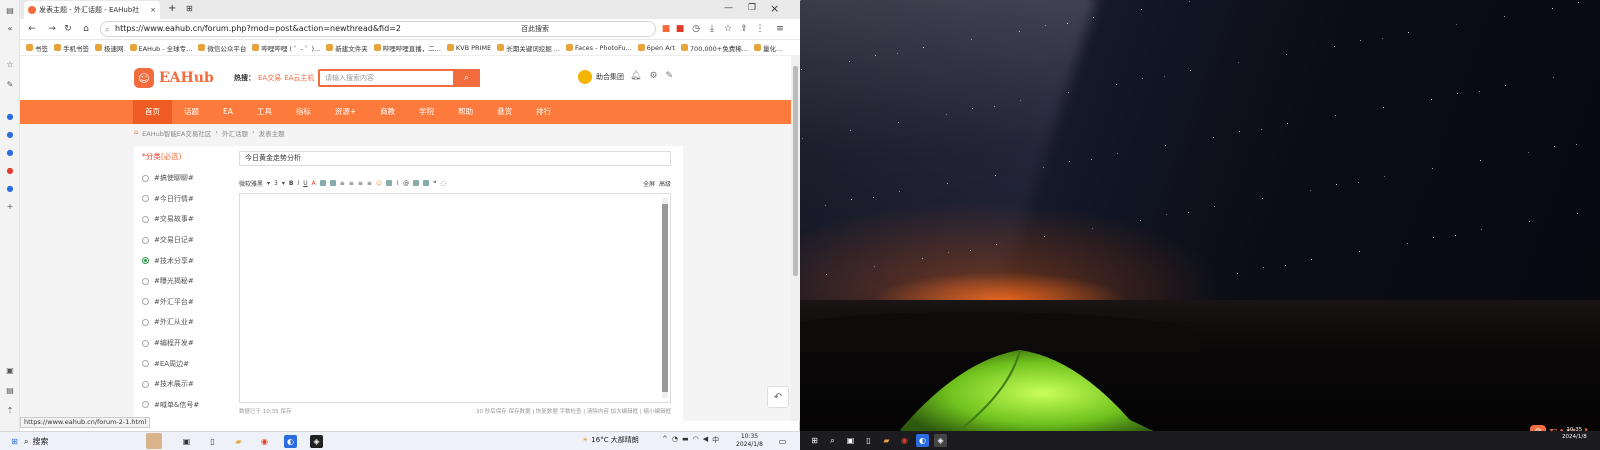 The height and width of the screenshot is (450, 1600). Describe the element at coordinates (665, 183) in the screenshot. I see `advanced-button: 高级` at that location.